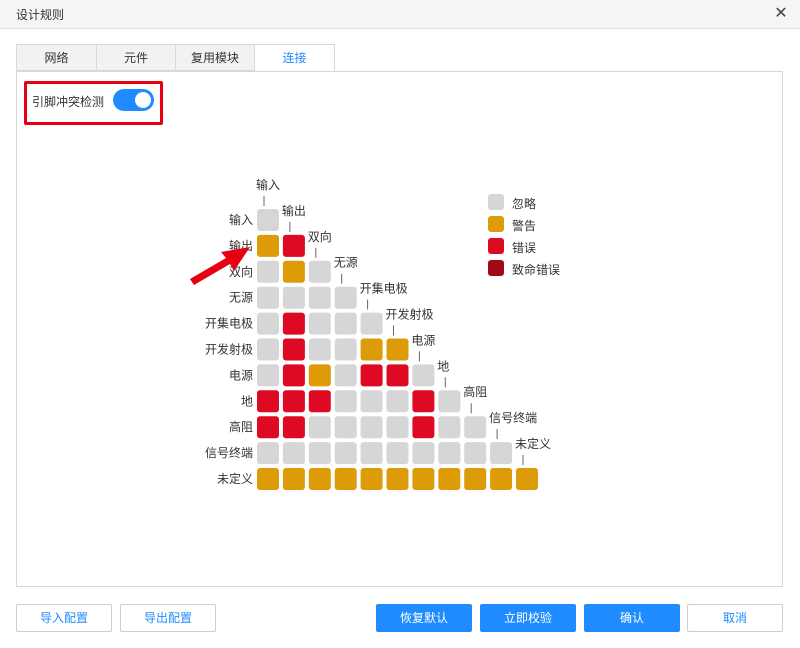 This screenshot has height=648, width=800. What do you see at coordinates (524, 226) in the screenshot?
I see `legend-label: 警告` at bounding box center [524, 226].